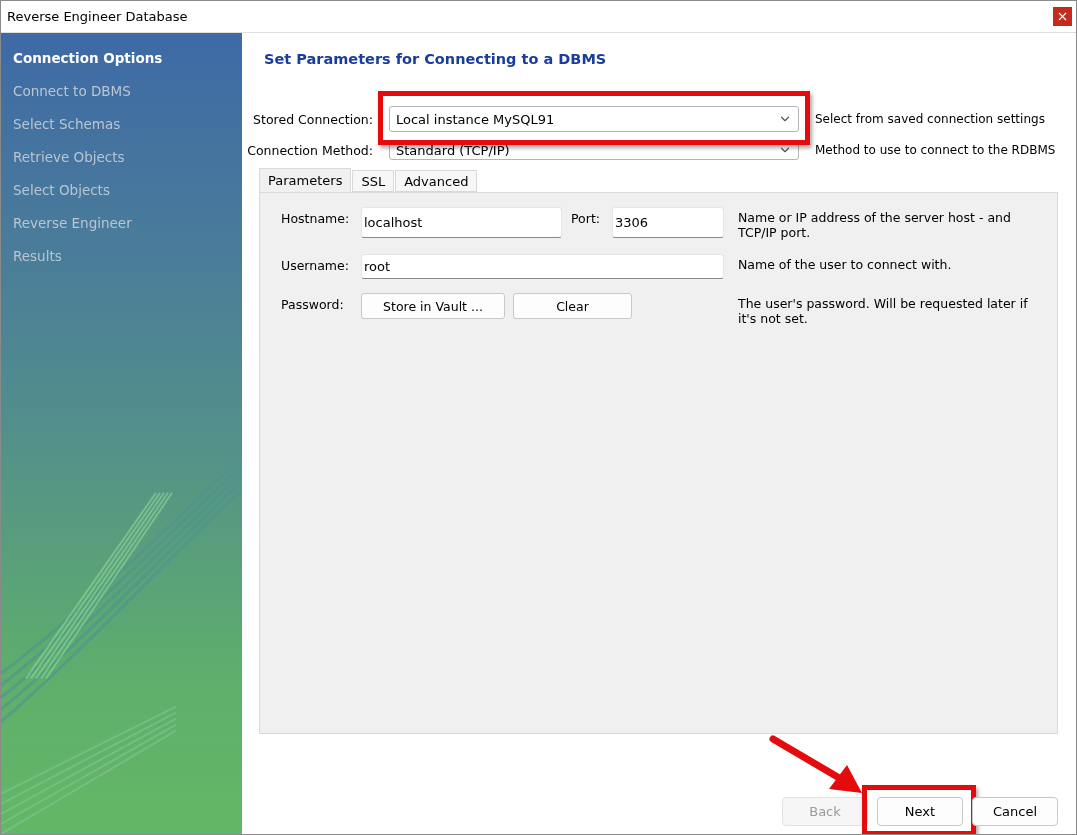 Image resolution: width=1077 pixels, height=835 pixels. Describe the element at coordinates (845, 265) in the screenshot. I see `field-hint: Name of the user to connect with.` at that location.